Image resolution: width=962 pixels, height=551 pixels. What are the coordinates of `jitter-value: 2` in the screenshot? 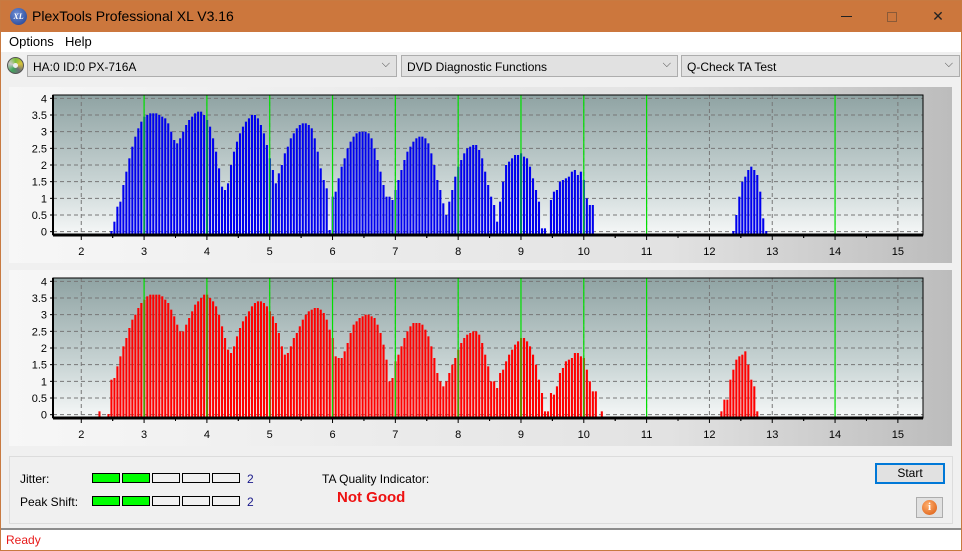 It's located at (250, 479).